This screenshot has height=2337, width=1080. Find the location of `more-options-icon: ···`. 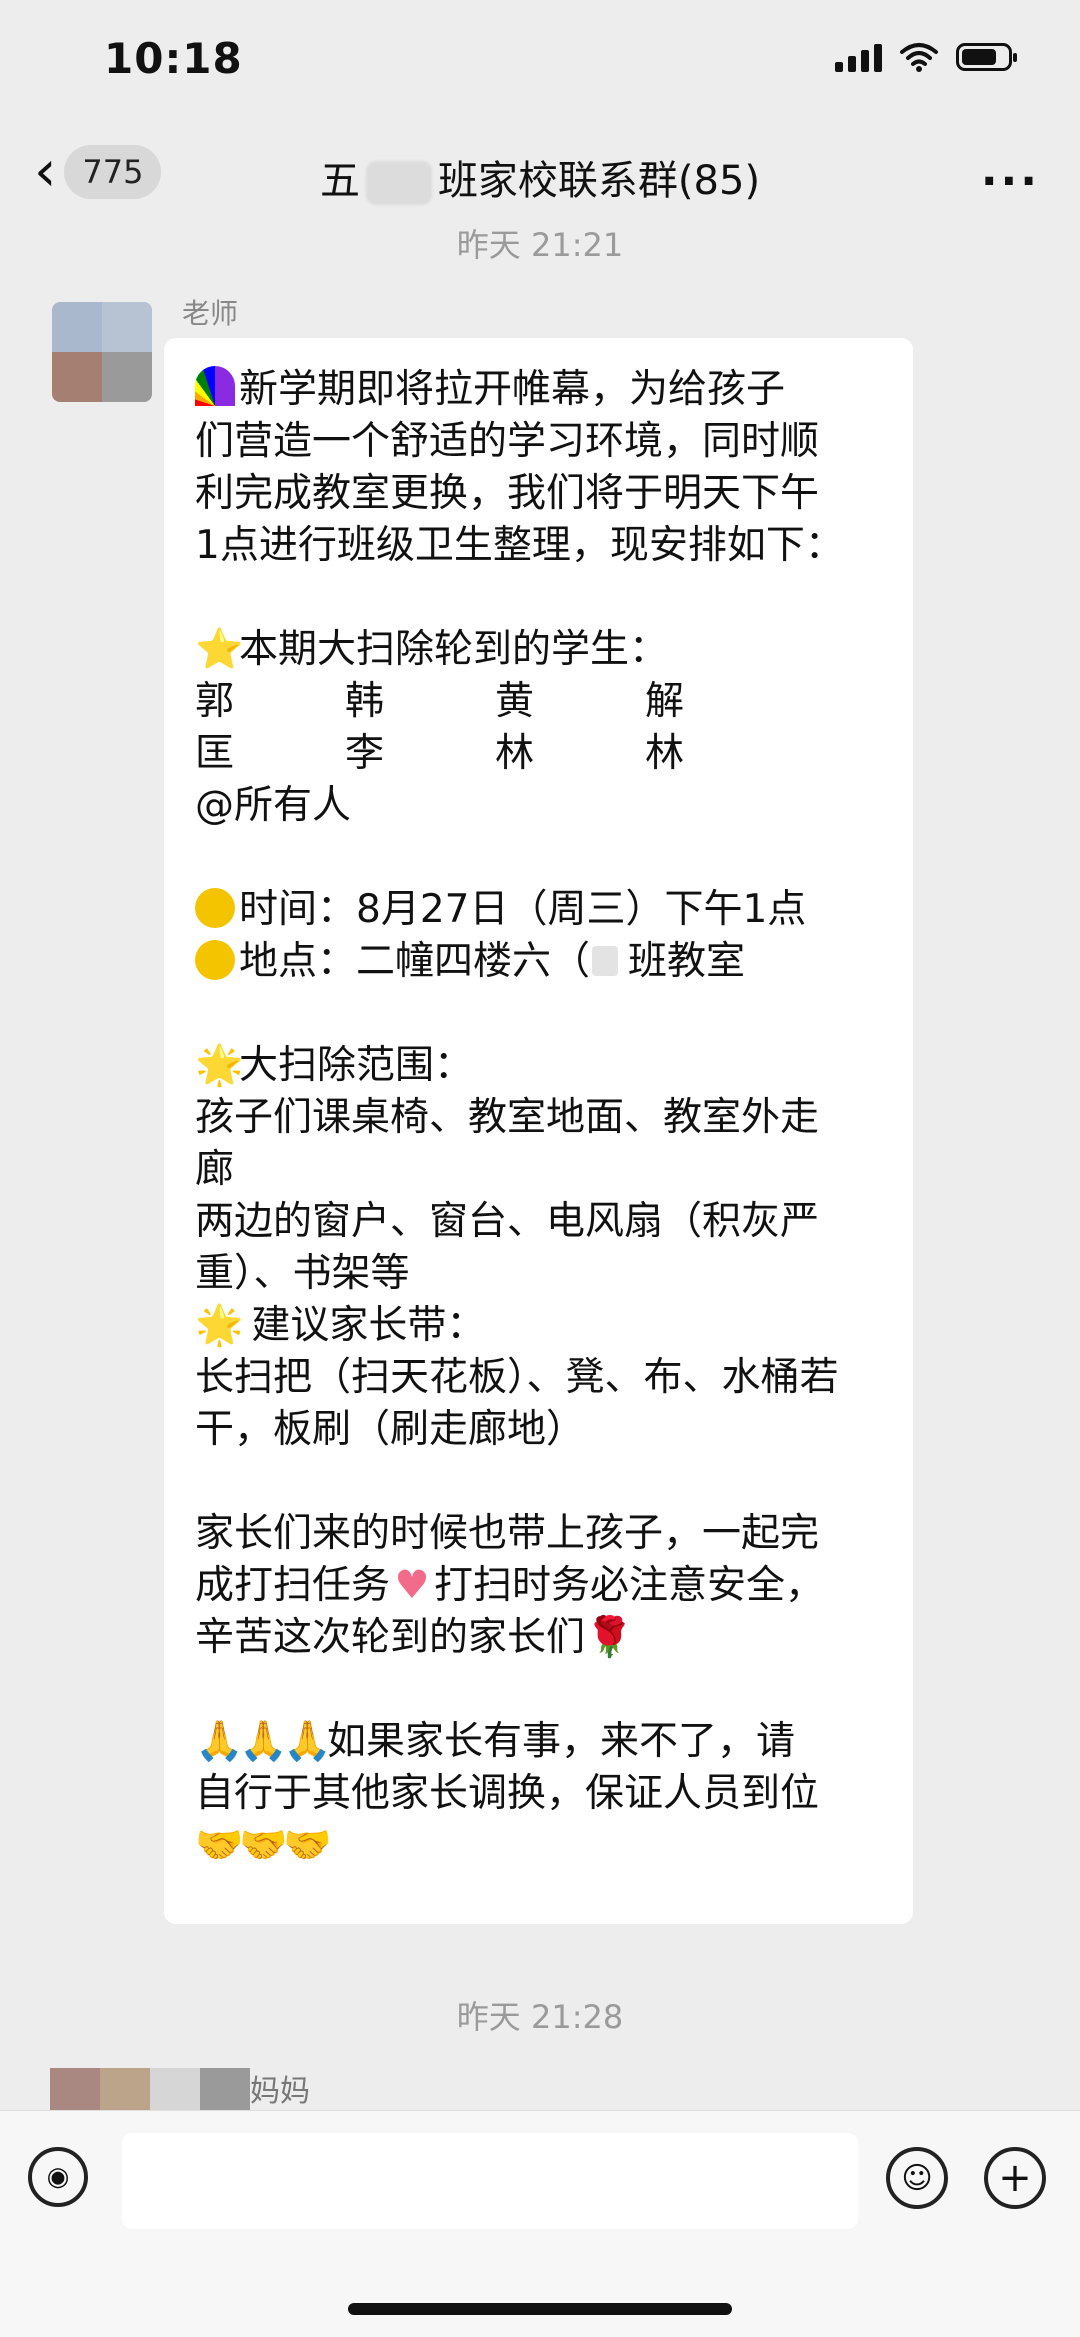

more-options-icon: ··· is located at coordinates (1010, 181).